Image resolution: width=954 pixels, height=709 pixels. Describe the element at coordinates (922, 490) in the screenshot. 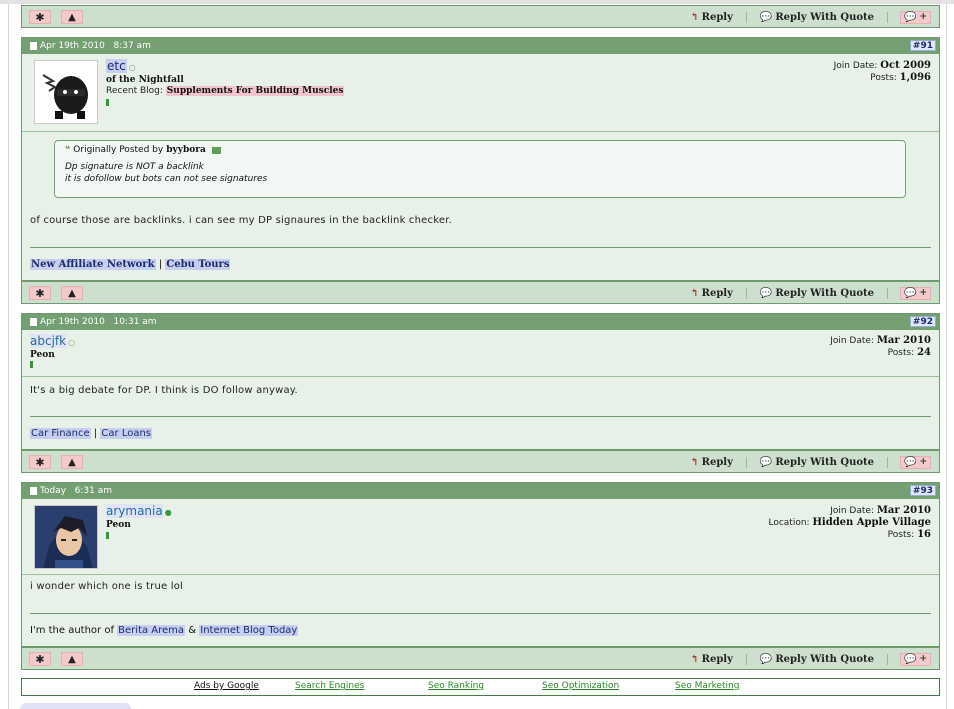

I see `post-number-link: #93` at that location.